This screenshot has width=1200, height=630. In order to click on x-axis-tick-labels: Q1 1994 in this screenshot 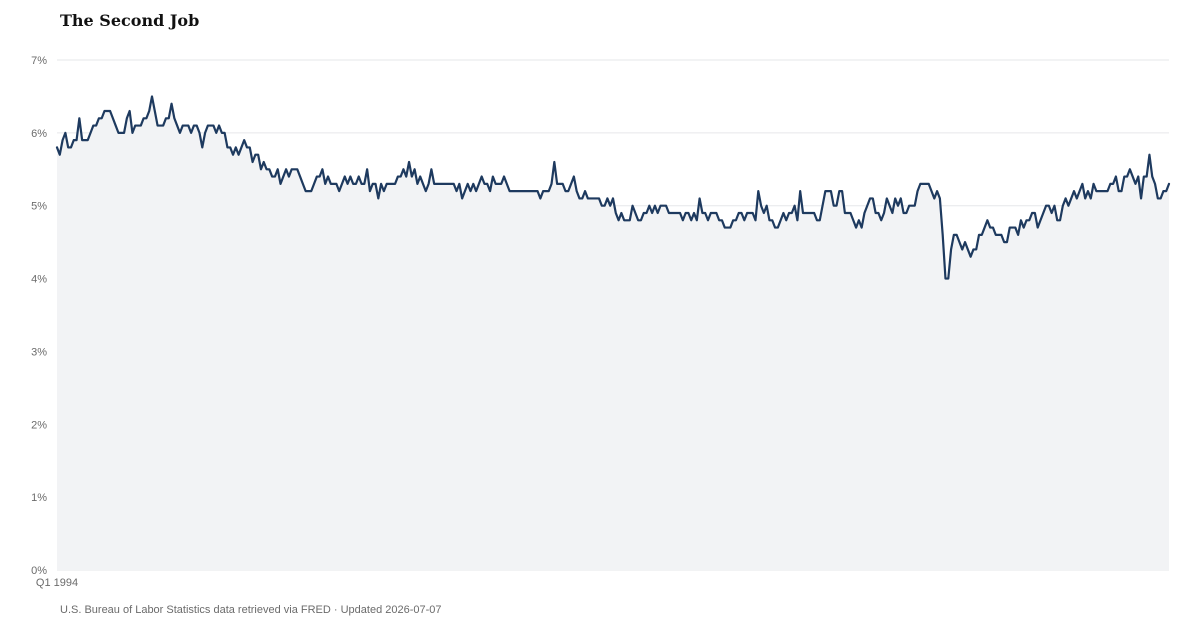, I will do `click(57, 583)`.